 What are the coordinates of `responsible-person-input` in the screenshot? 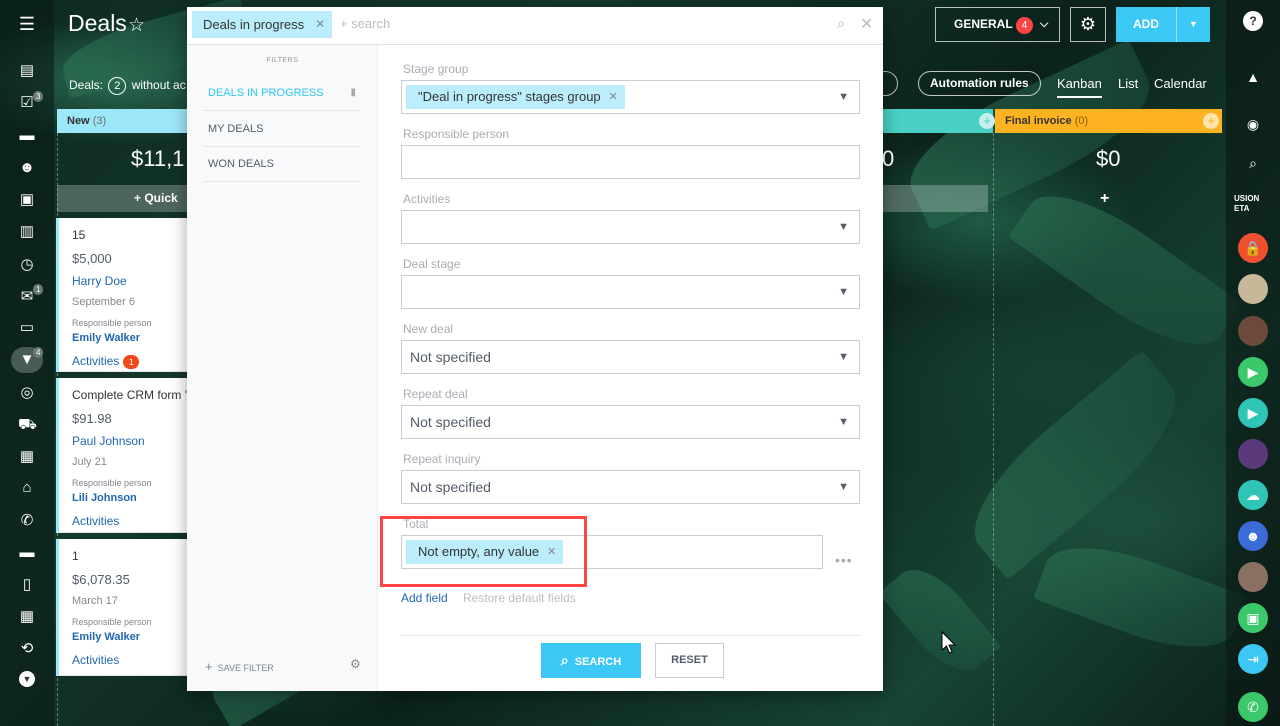 It's located at (630, 162).